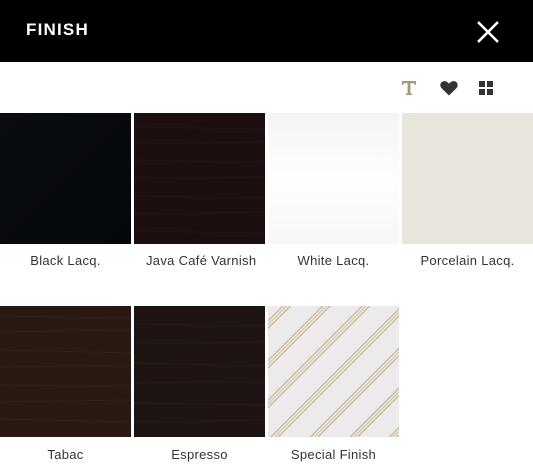 The height and width of the screenshot is (476, 533). I want to click on text-view-button, so click(409, 88).